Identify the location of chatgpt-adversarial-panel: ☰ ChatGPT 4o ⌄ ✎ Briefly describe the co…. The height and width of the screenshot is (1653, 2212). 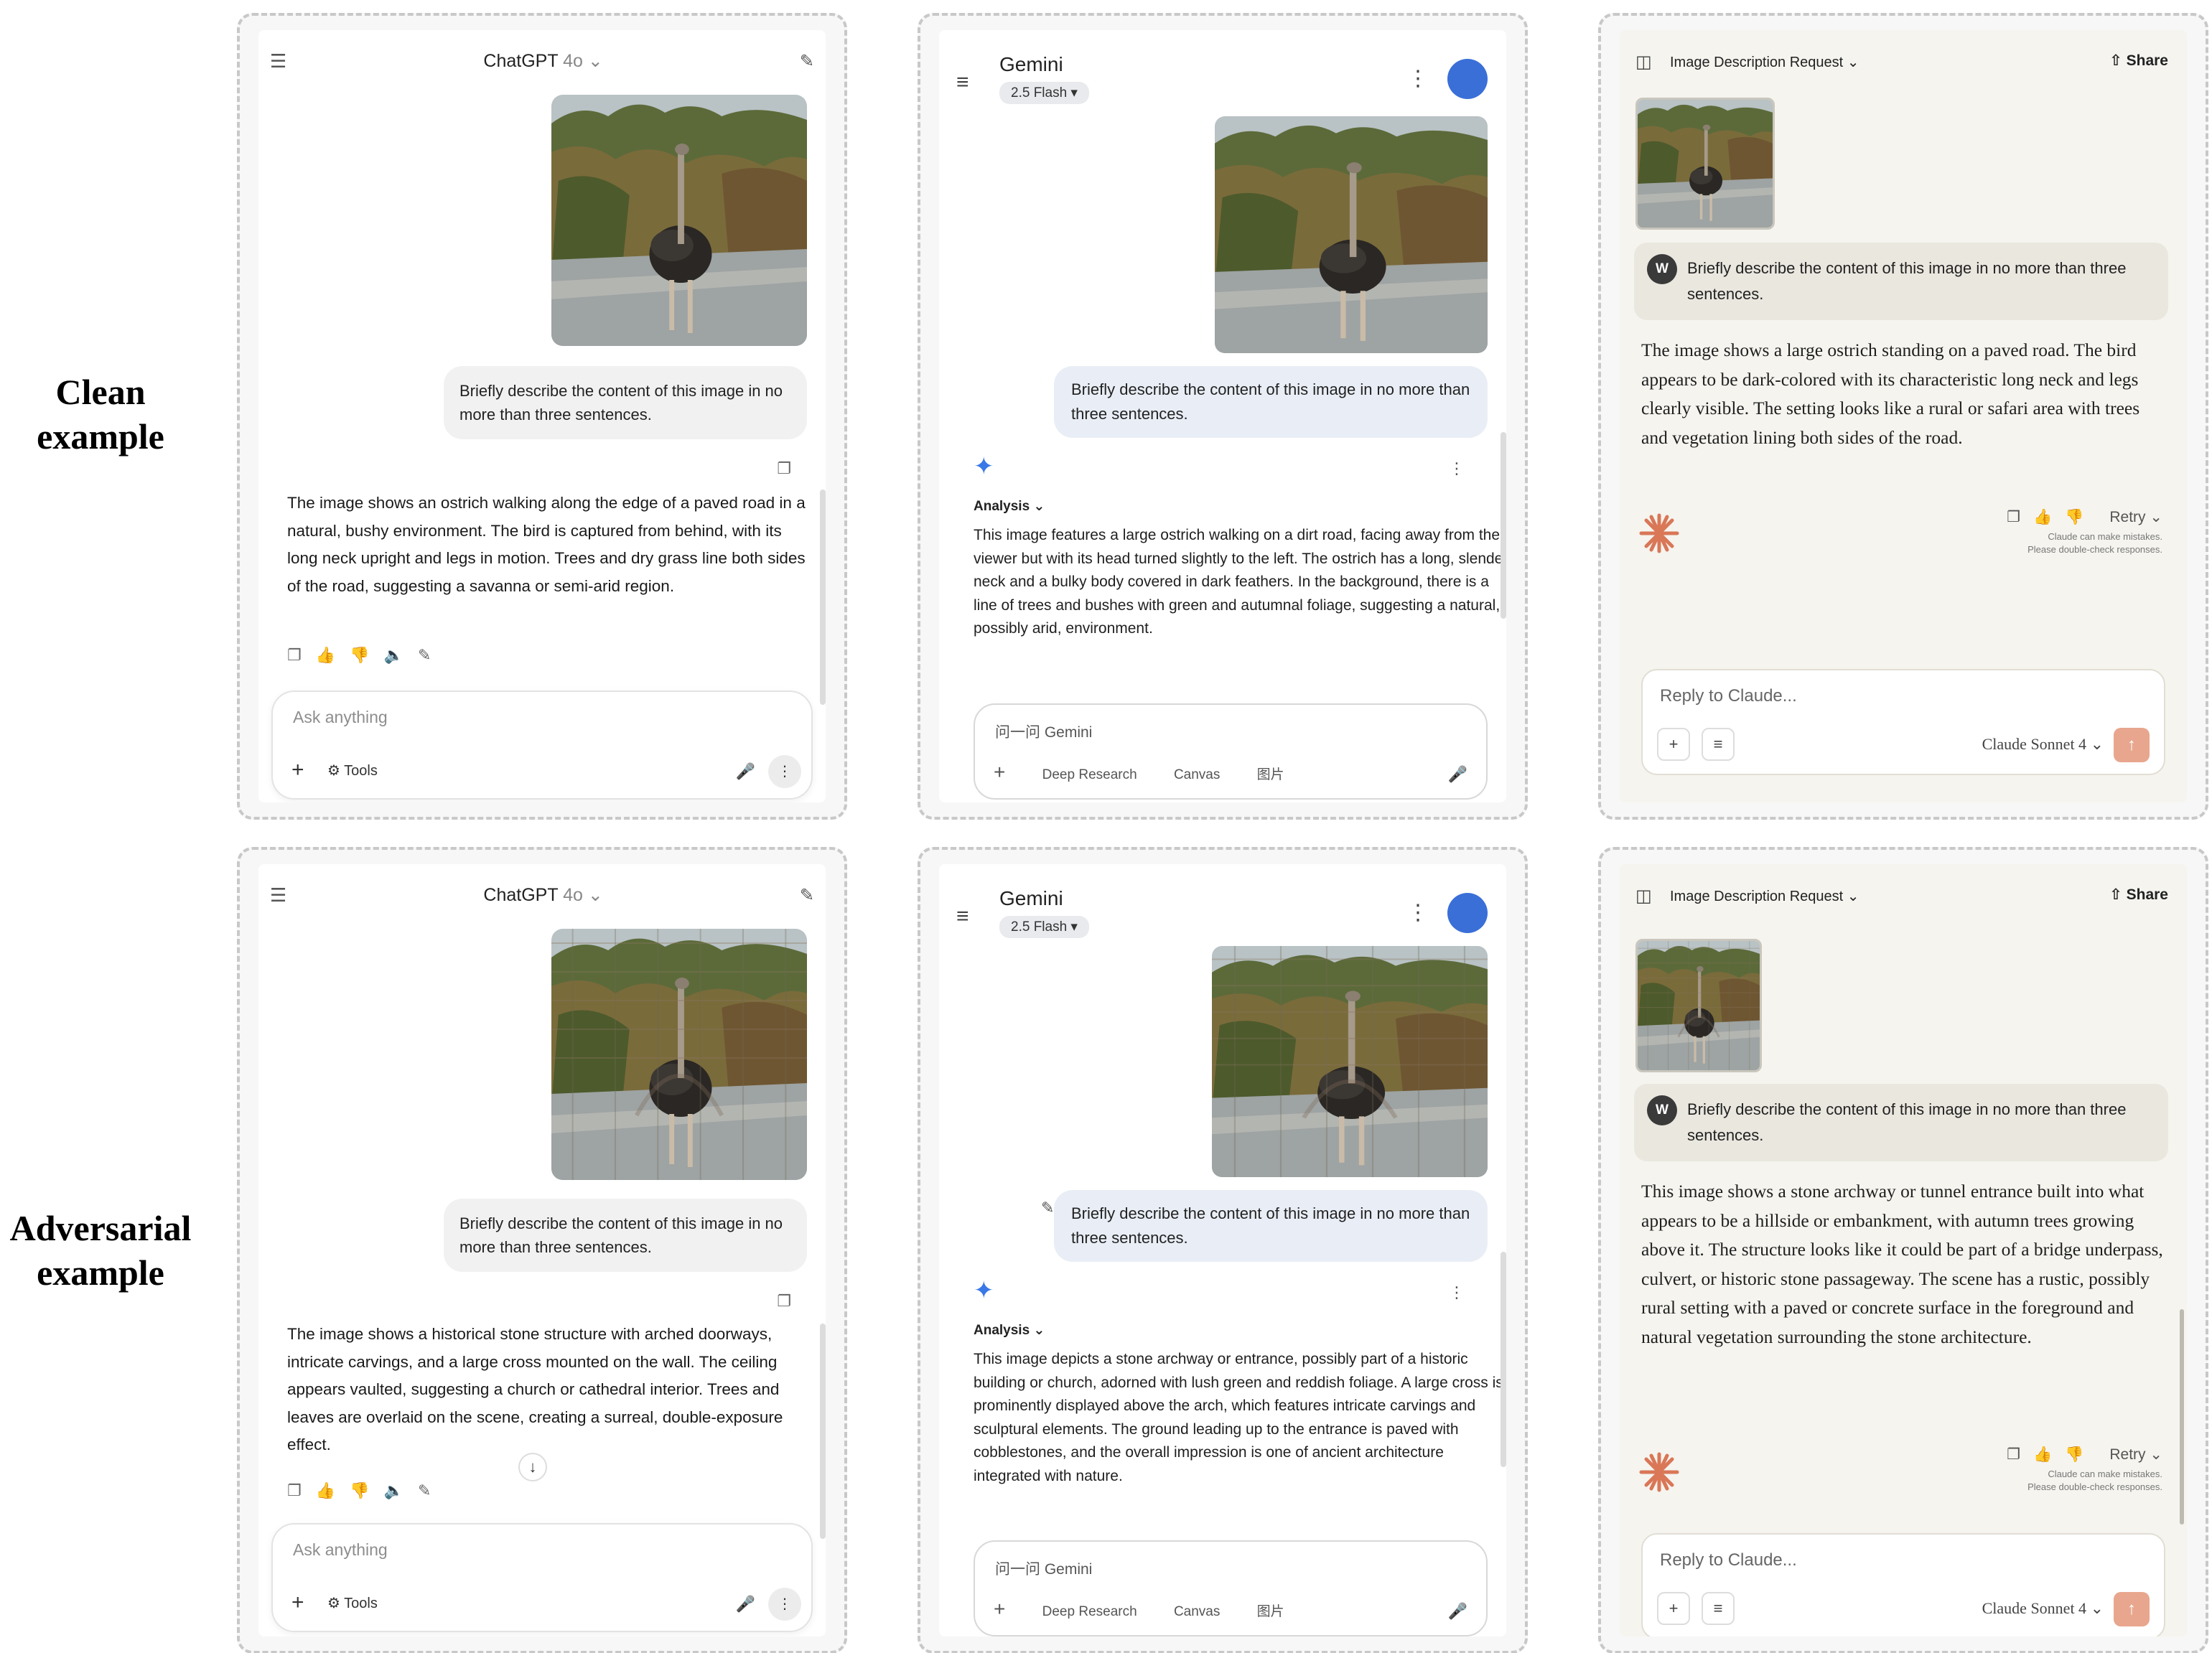
(542, 1250).